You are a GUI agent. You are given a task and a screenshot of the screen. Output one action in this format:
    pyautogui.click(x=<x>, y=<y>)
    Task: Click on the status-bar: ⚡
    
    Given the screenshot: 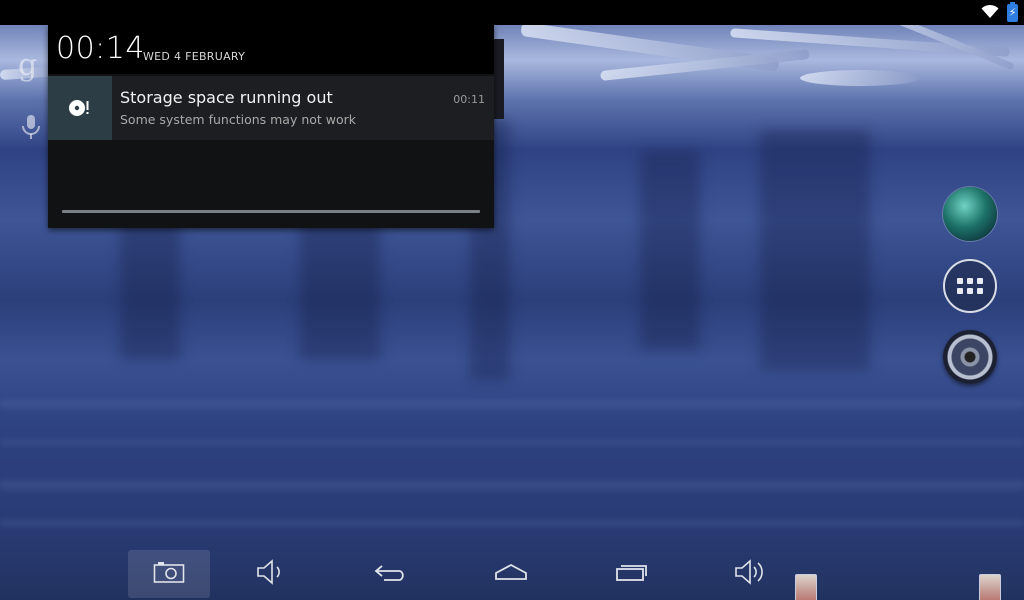 What is the action you would take?
    pyautogui.click(x=512, y=12)
    